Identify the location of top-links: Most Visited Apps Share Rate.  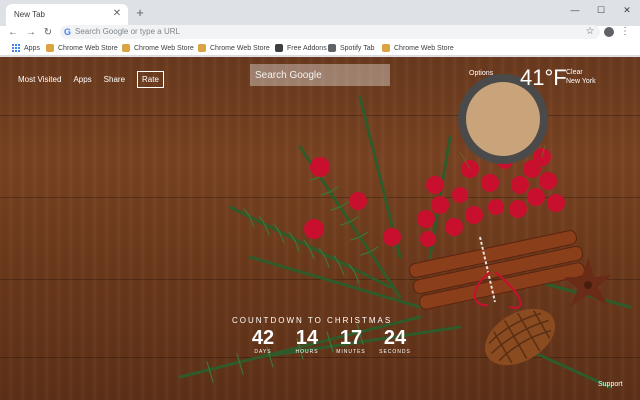
(91, 79).